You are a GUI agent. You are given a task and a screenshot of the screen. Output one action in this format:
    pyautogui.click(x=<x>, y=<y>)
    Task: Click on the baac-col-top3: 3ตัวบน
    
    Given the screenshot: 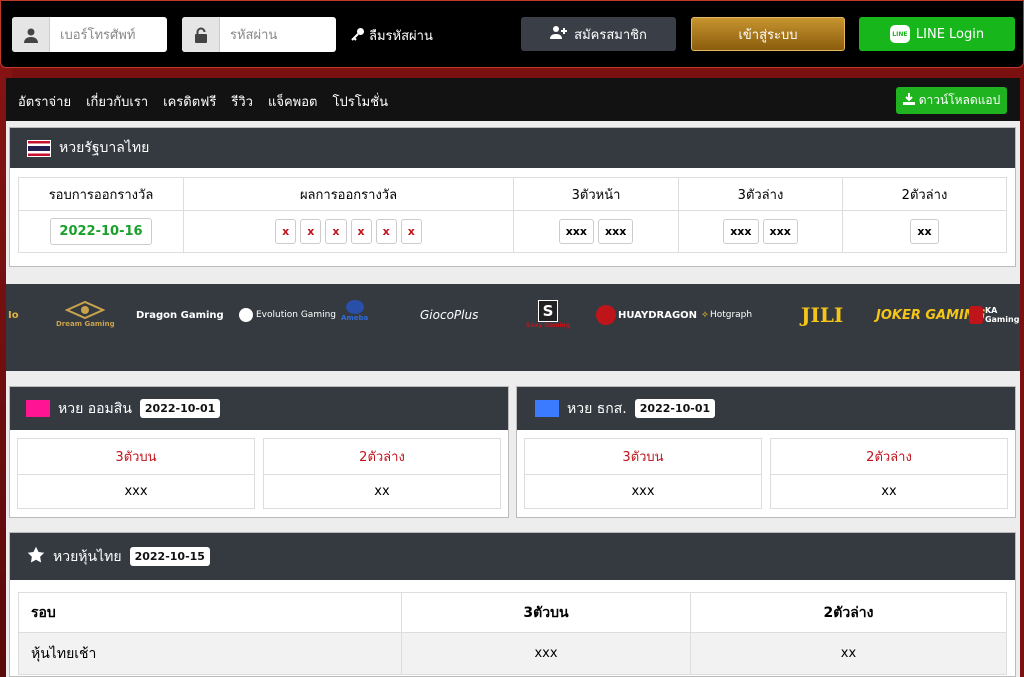 What is the action you would take?
    pyautogui.click(x=643, y=456)
    